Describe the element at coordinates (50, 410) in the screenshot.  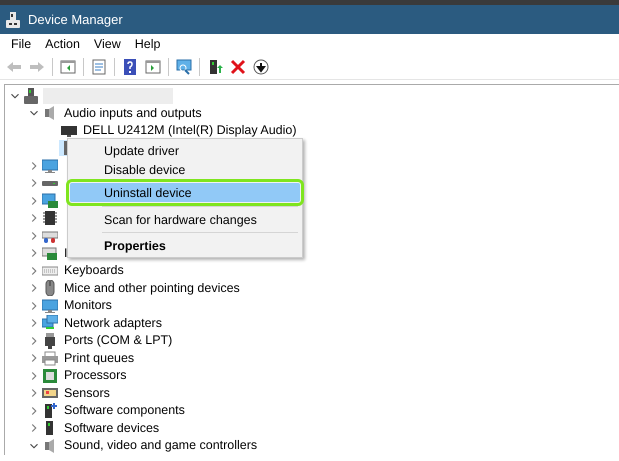
I see `software-component-icon` at that location.